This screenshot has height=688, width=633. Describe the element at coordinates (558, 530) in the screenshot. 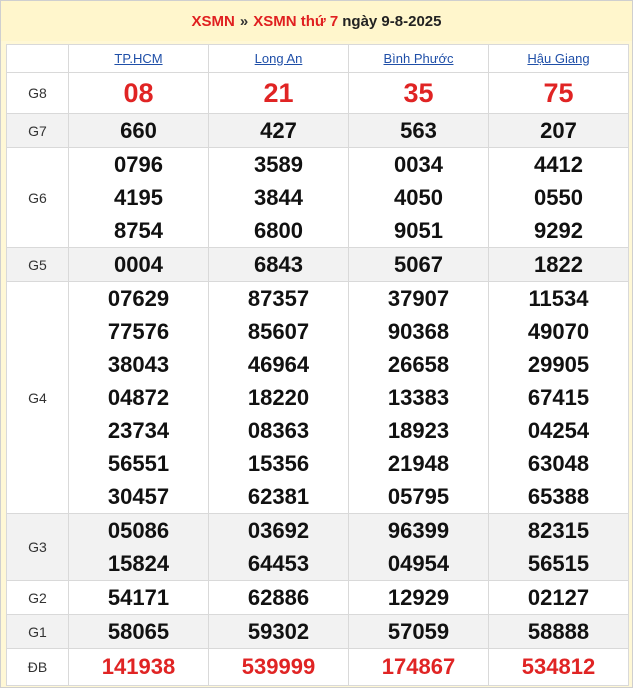

I see `winning-number: 82315` at that location.